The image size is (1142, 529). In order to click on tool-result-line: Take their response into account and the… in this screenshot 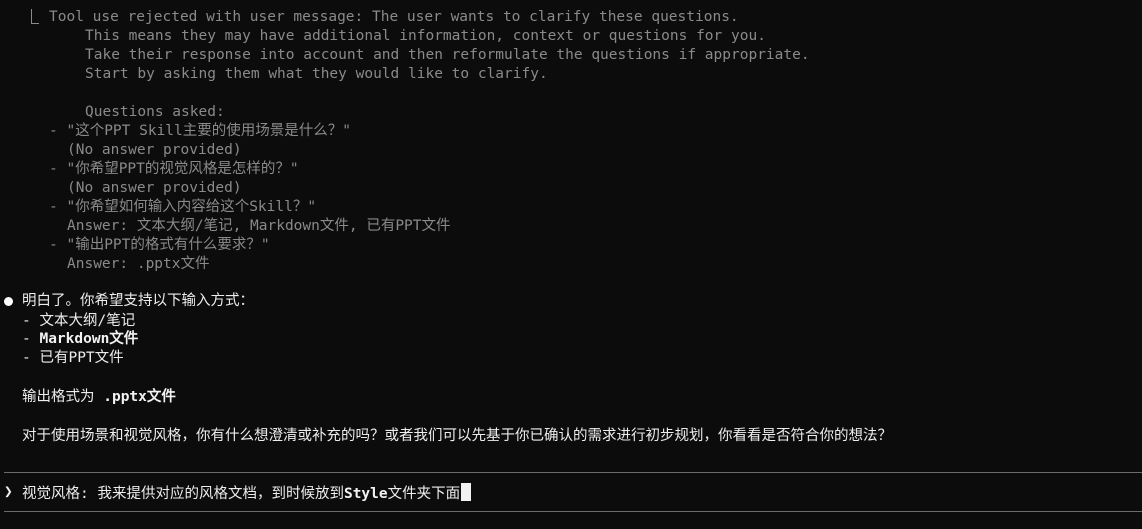, I will do `click(447, 55)`.